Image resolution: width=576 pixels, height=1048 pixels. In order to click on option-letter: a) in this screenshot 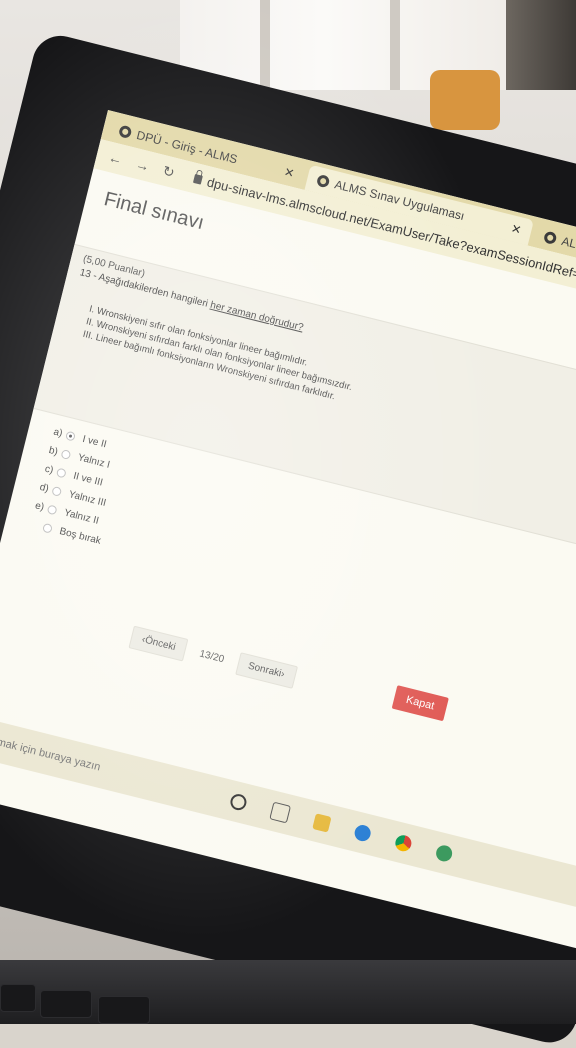, I will do `click(58, 433)`.